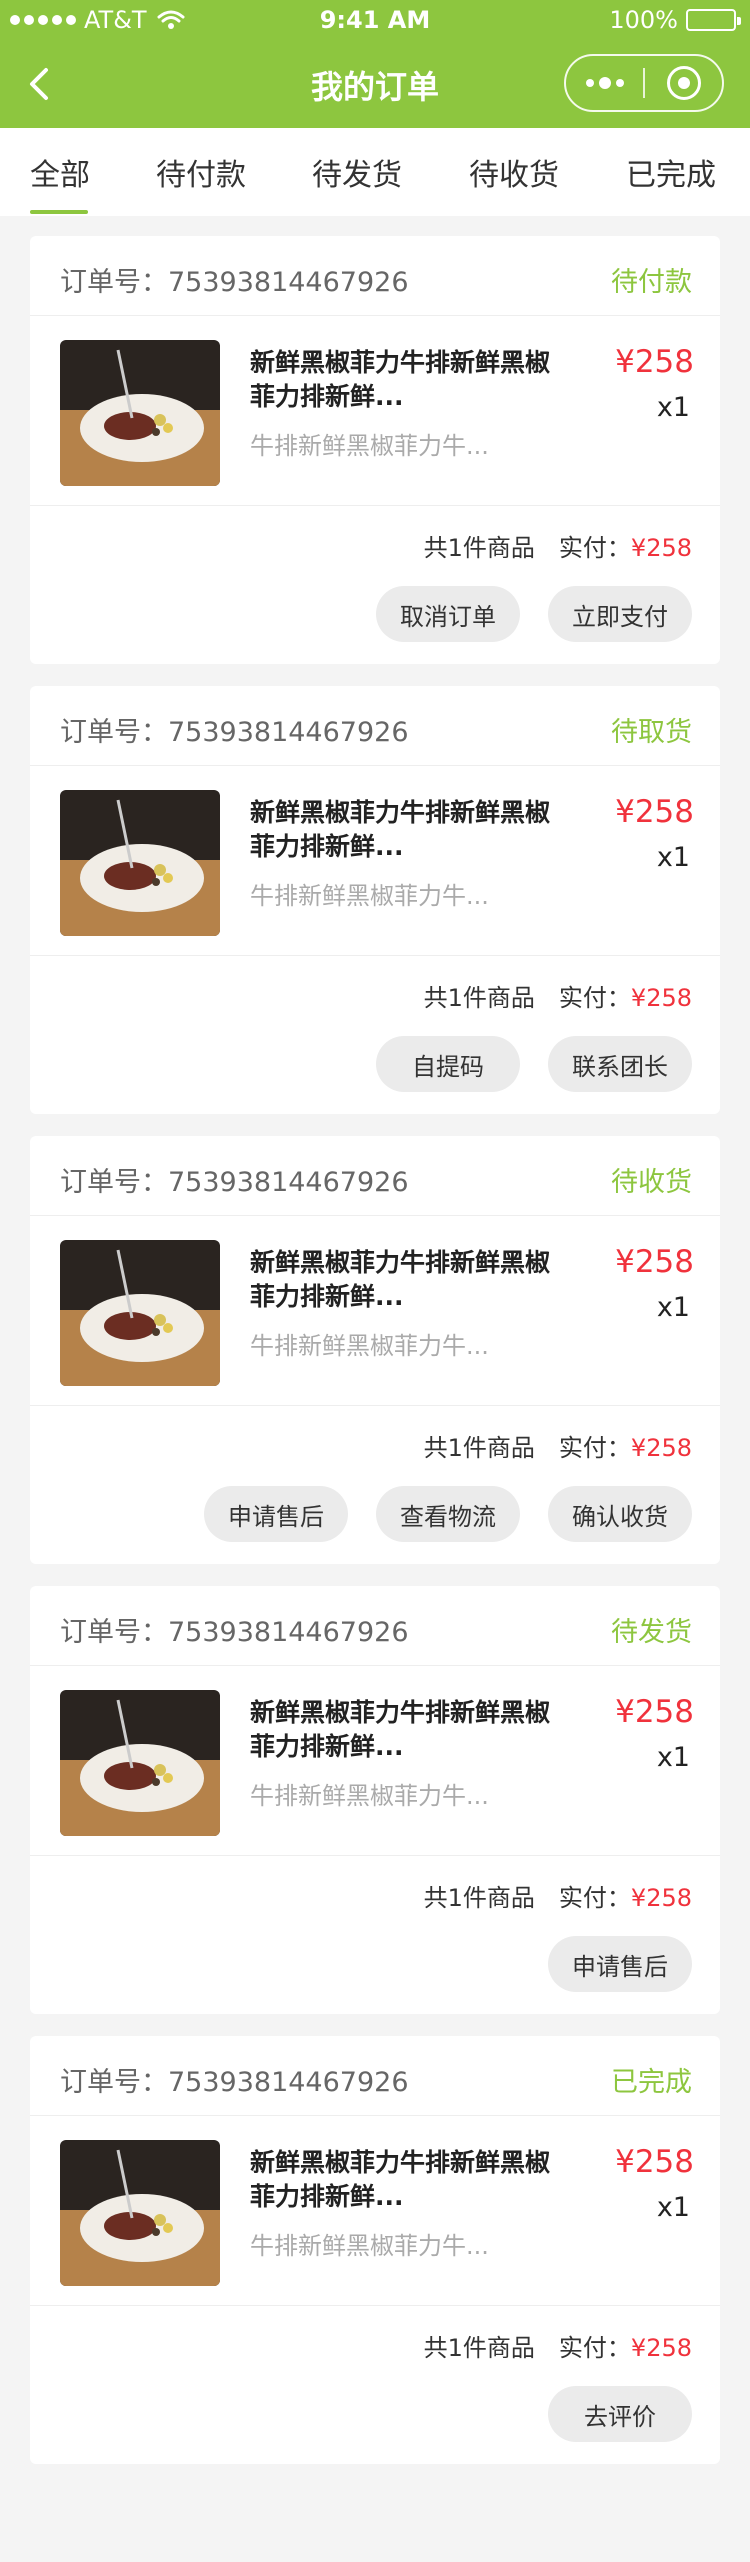 The image size is (750, 2562). I want to click on order-status: 待发货, so click(651, 1632).